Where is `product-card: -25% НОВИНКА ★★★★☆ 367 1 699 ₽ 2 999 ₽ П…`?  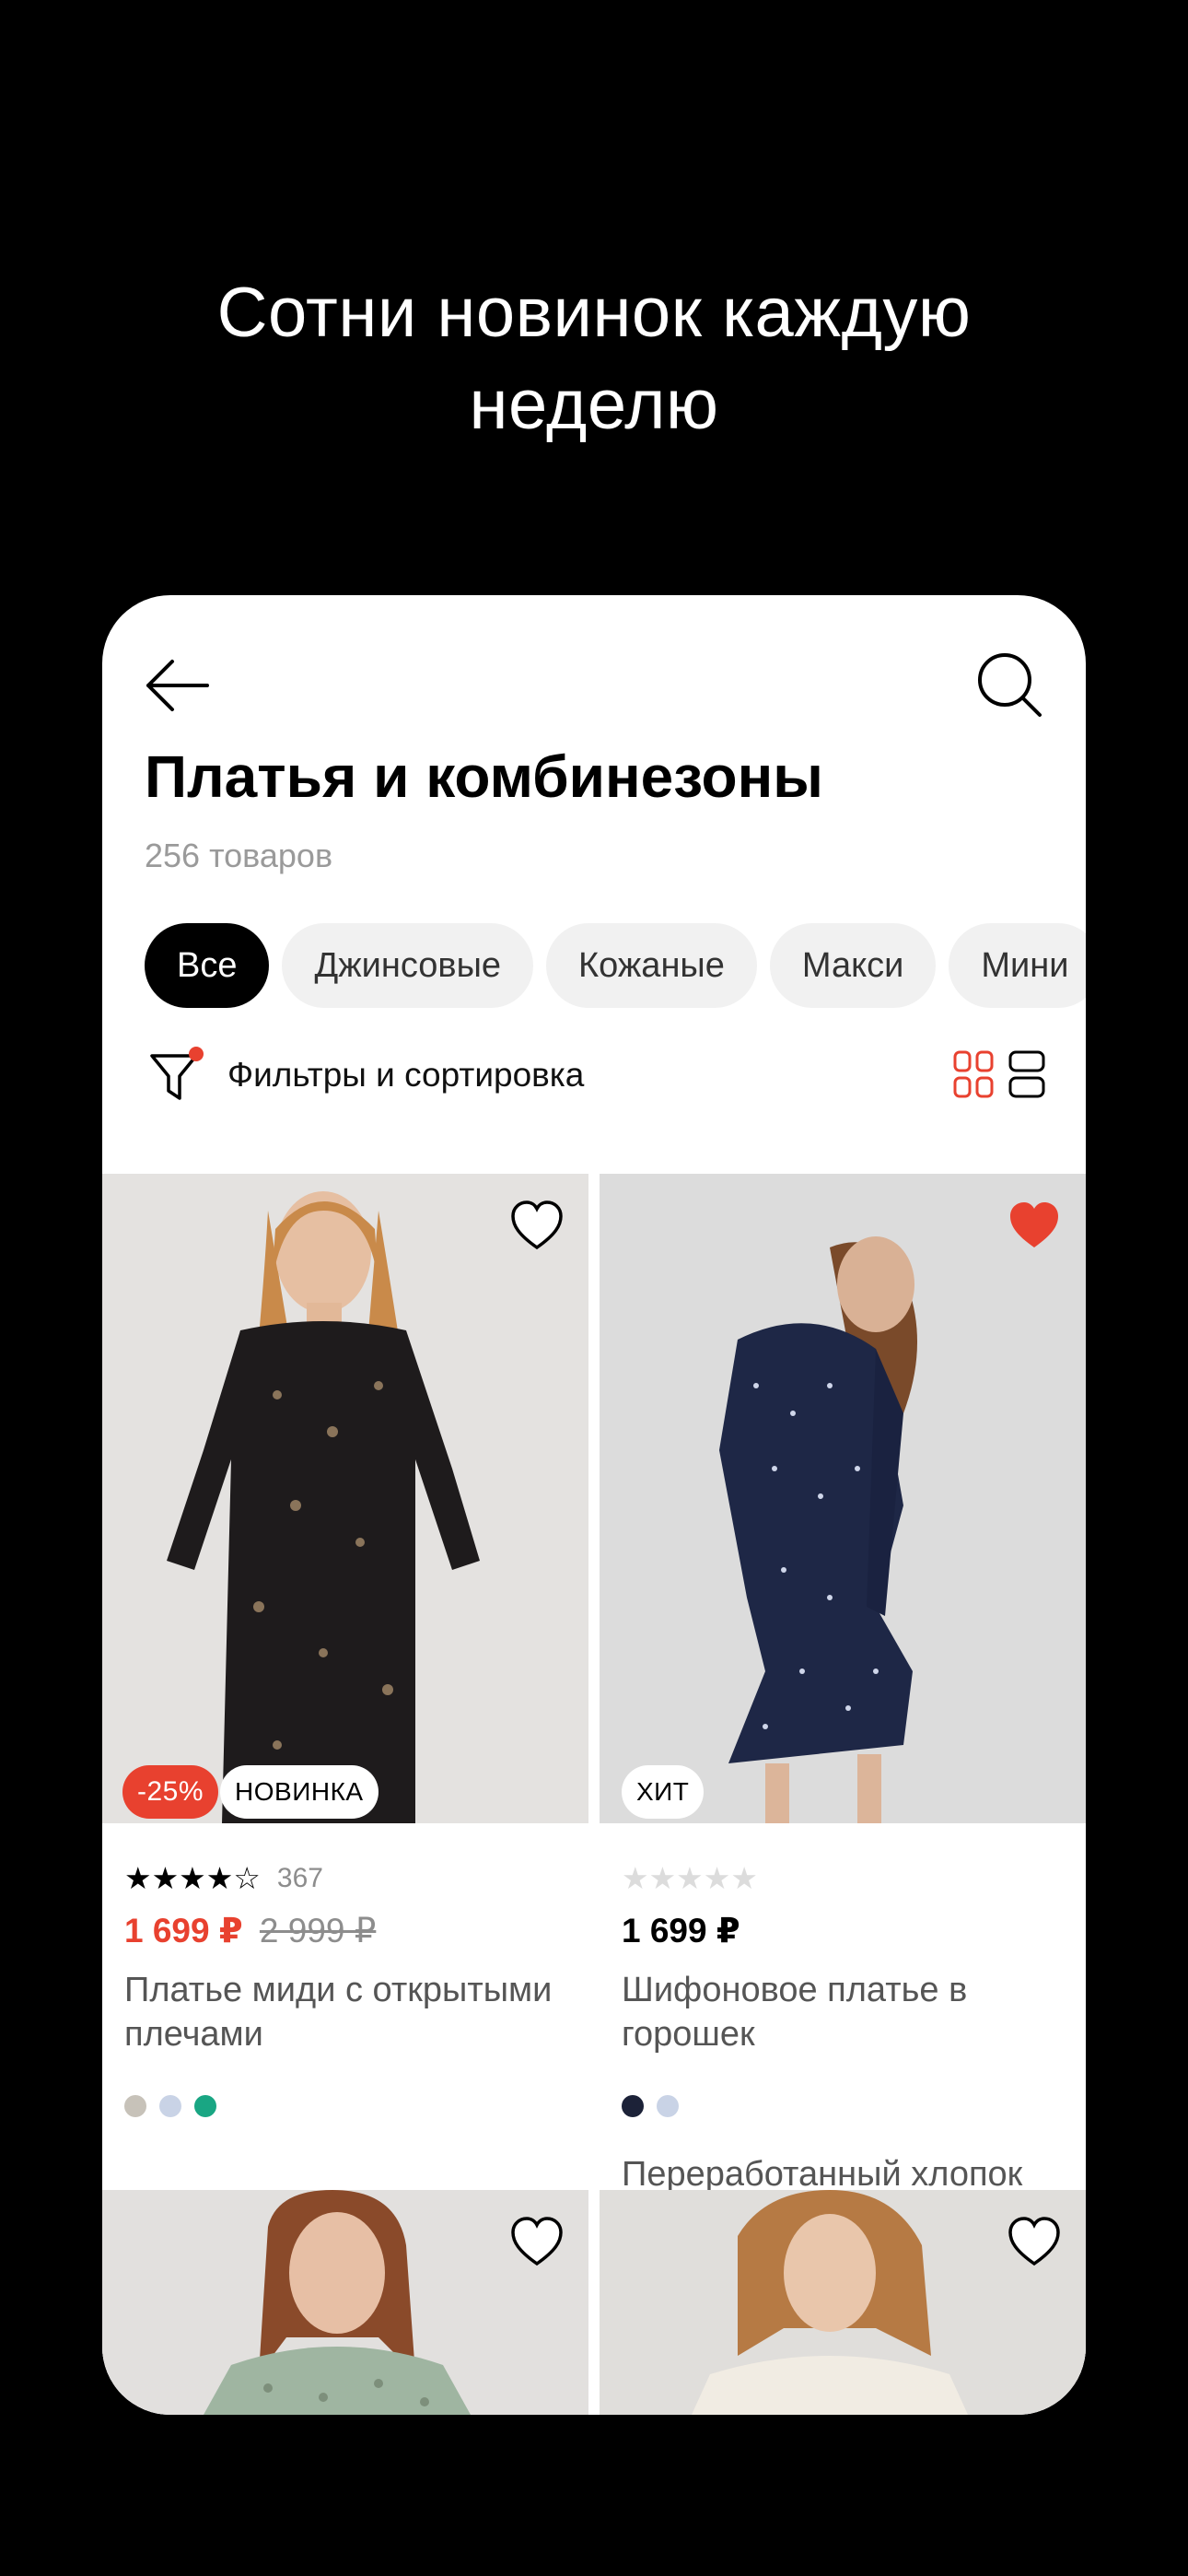 product-card: -25% НОВИНКА ★★★★☆ 367 1 699 ₽ 2 999 ₽ П… is located at coordinates (345, 1645).